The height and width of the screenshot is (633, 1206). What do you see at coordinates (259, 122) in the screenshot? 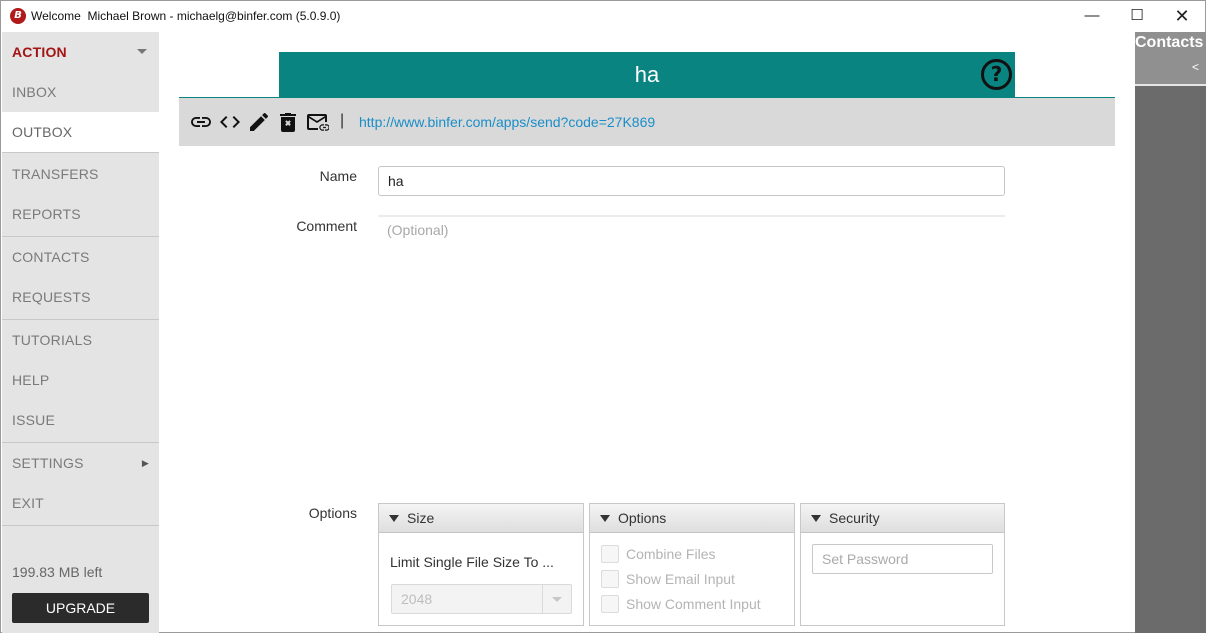
I see `edit-pencil-icon` at bounding box center [259, 122].